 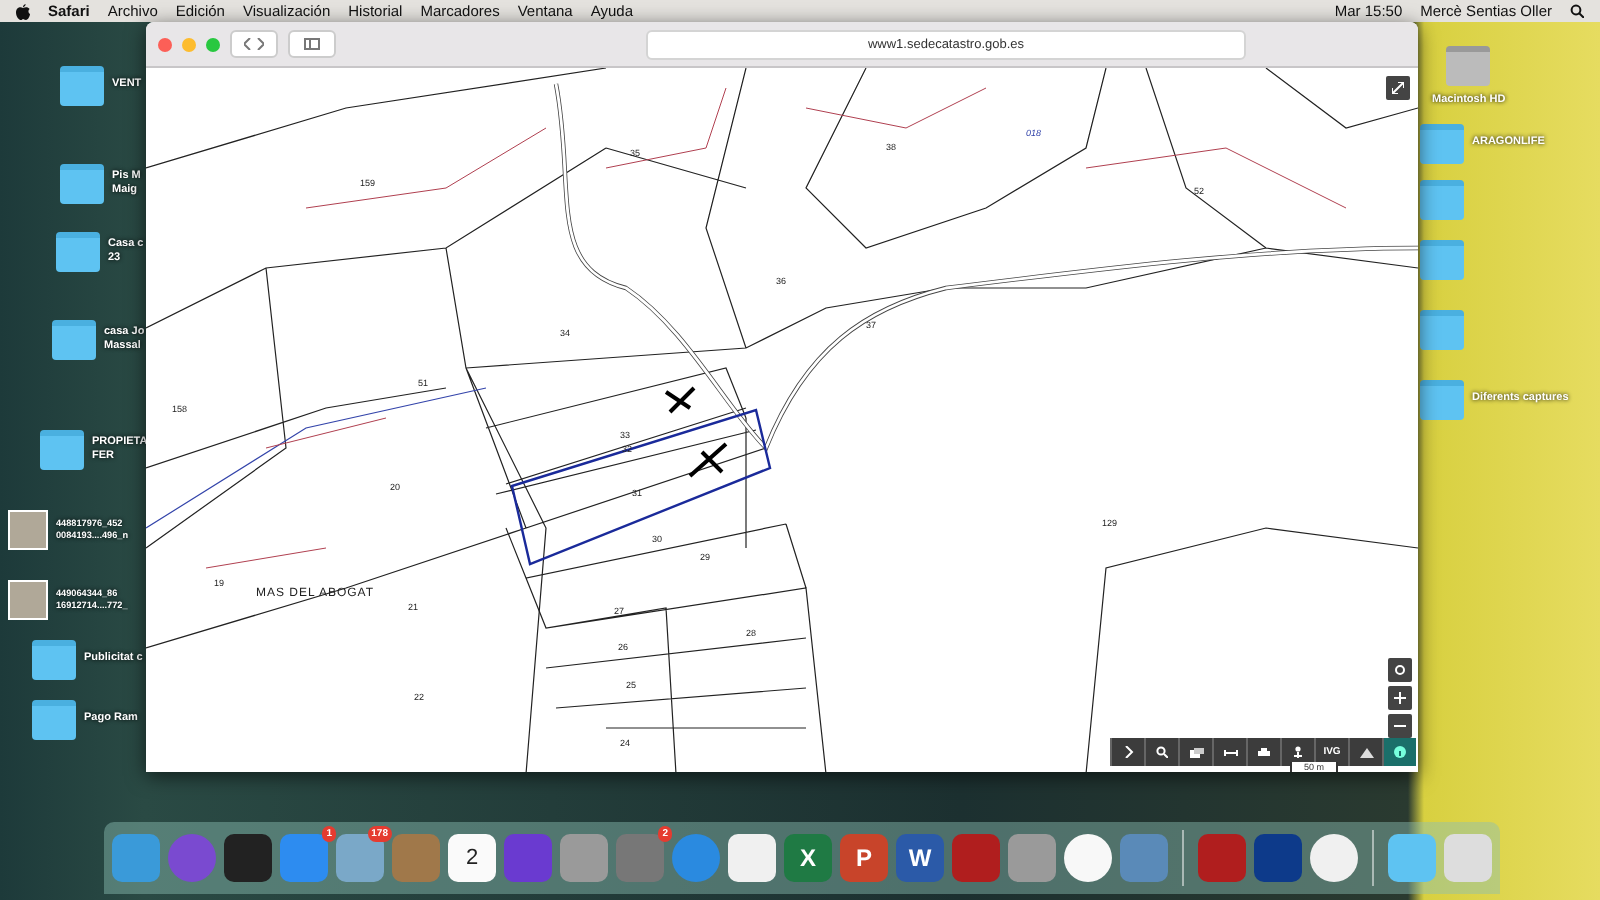 I want to click on ruler-icon, so click(x=1230, y=752).